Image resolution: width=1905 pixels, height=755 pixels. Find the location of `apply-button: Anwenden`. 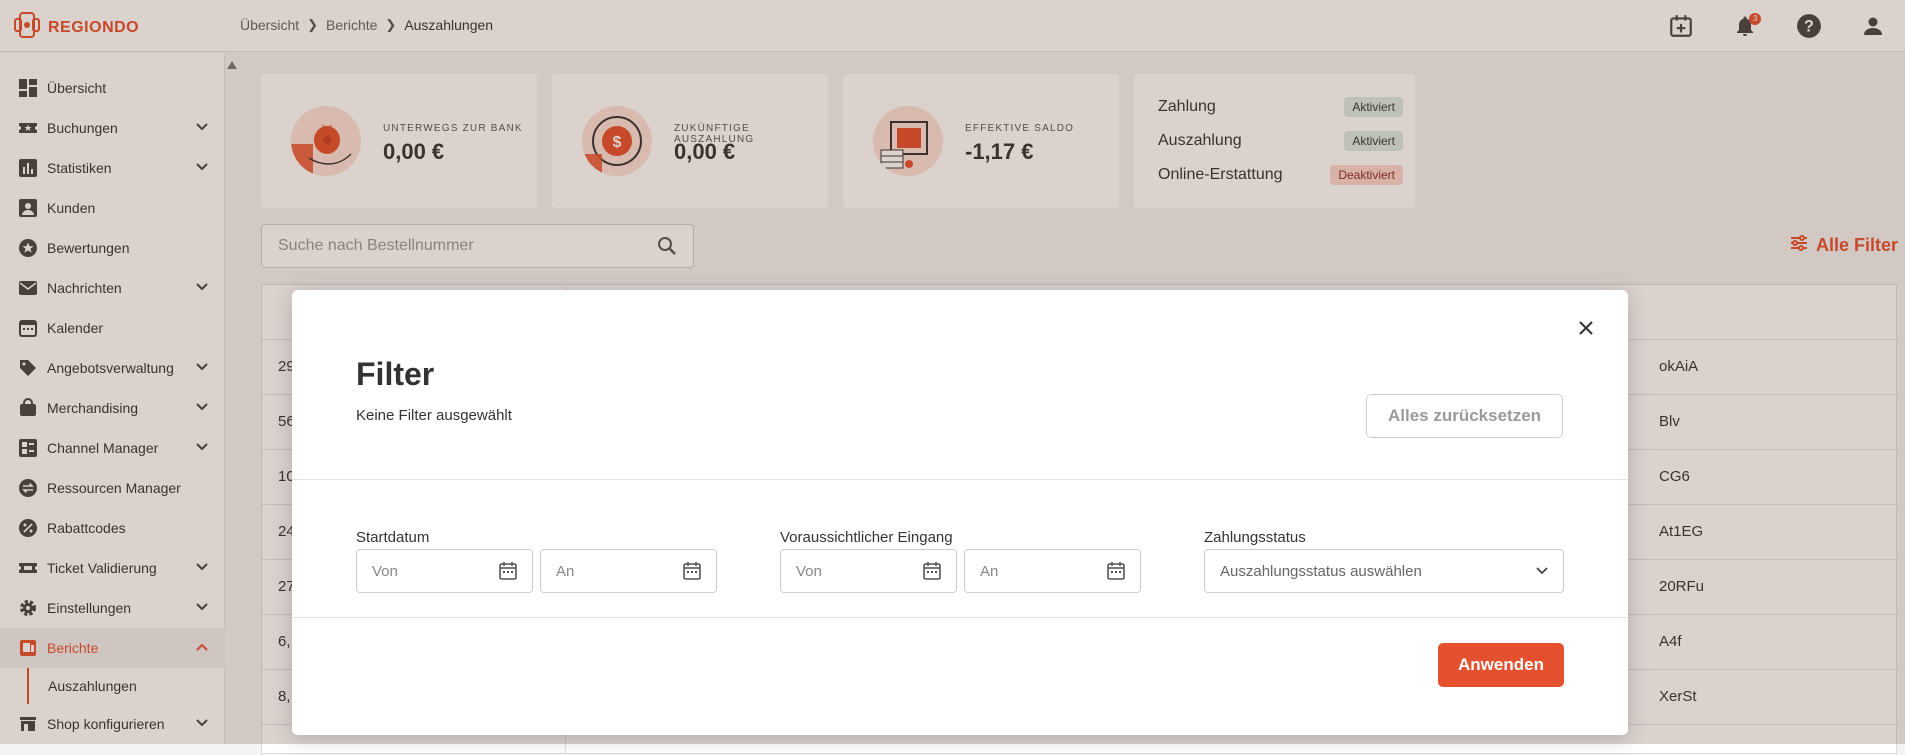

apply-button: Anwenden is located at coordinates (1501, 665).